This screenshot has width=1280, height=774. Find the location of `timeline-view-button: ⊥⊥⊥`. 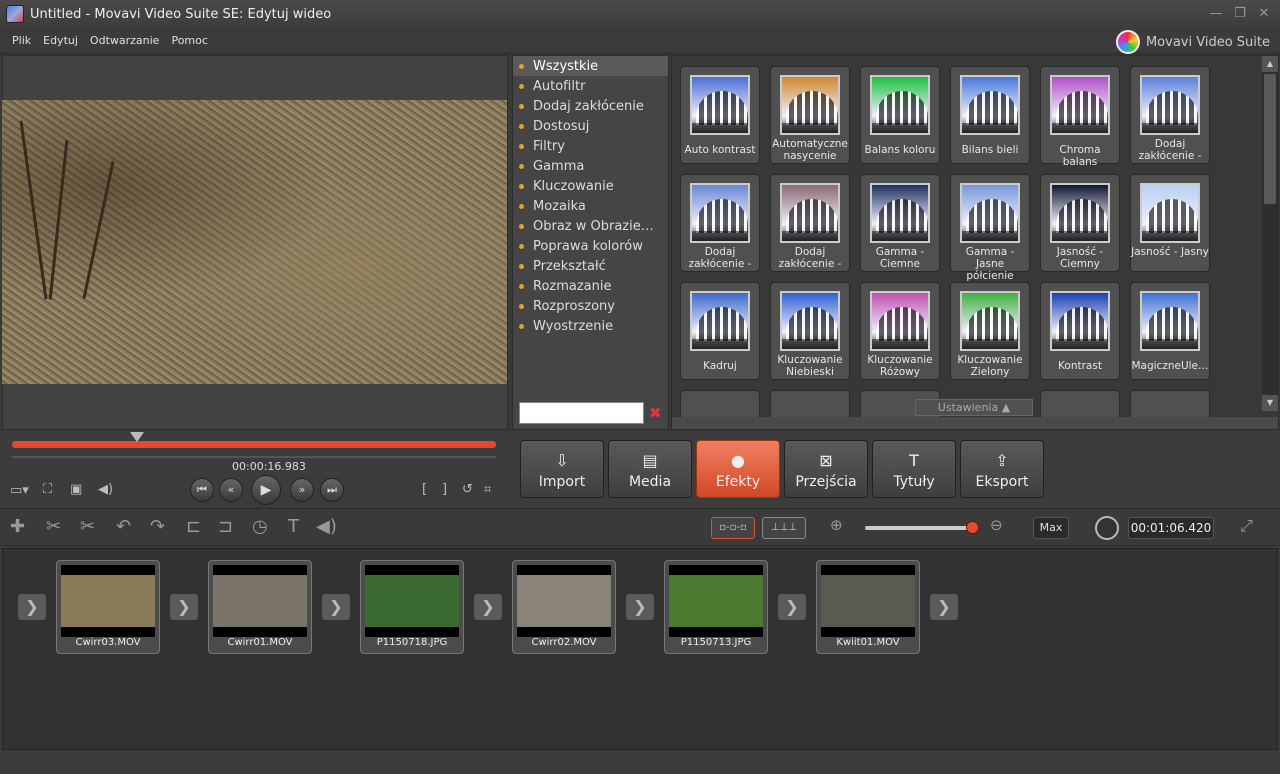

timeline-view-button: ⊥⊥⊥ is located at coordinates (784, 528).